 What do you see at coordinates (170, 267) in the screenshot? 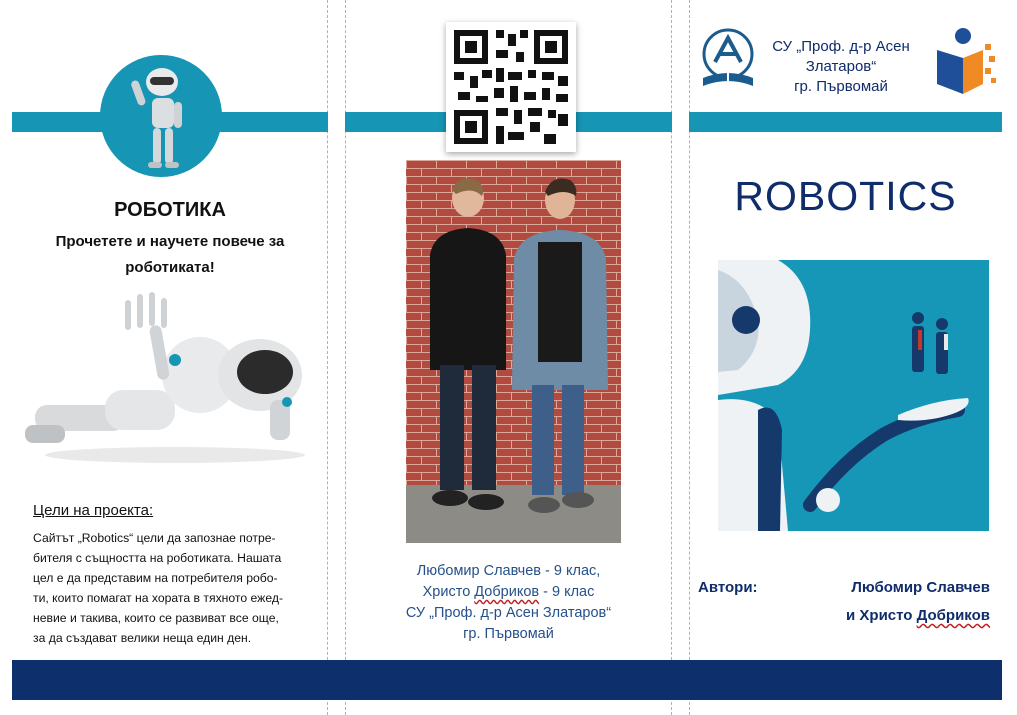
I see `left-lead-line2: роботиката!` at bounding box center [170, 267].